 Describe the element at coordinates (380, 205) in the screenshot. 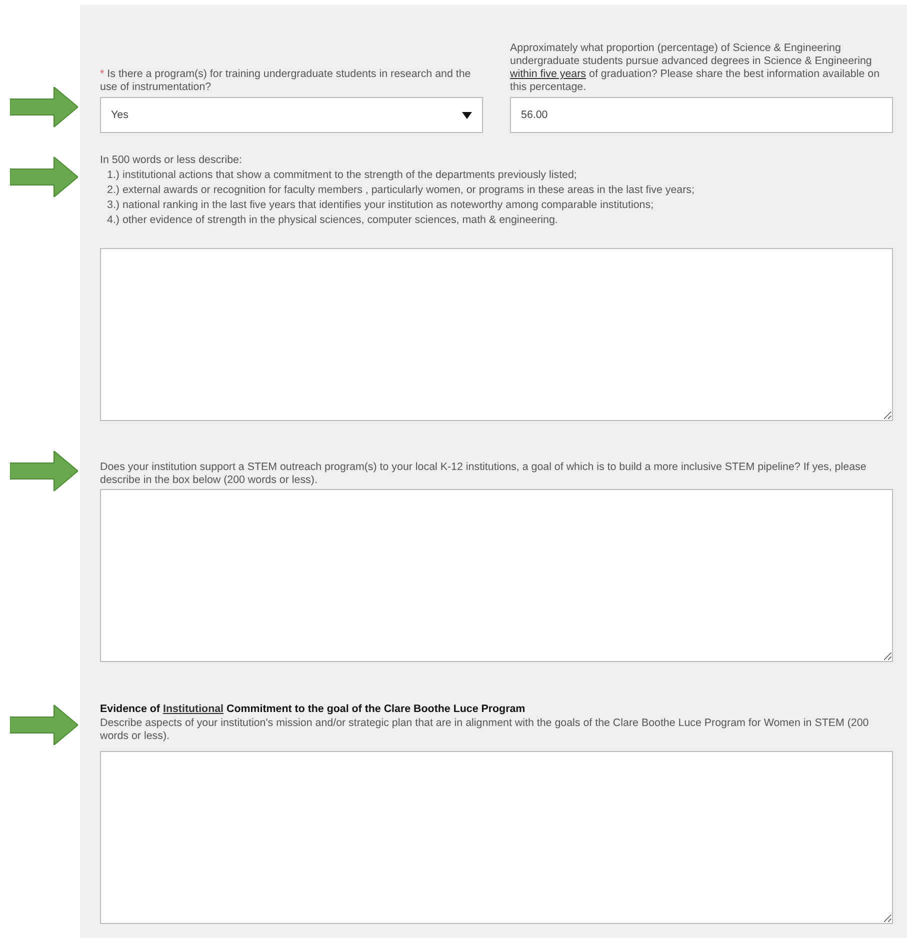

I see `list-item: 3.) national ranking in the last five years that identifies your institution as noteworthy among comparable institutions;` at that location.